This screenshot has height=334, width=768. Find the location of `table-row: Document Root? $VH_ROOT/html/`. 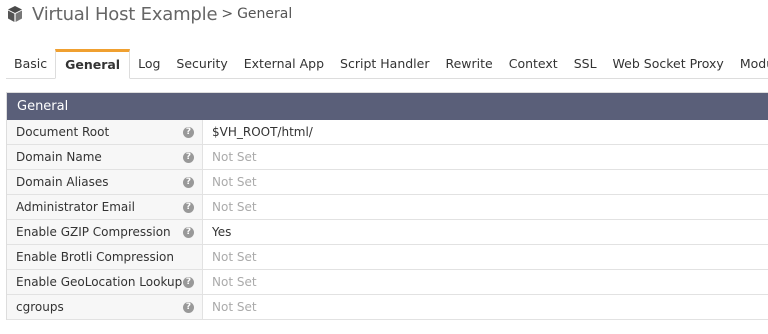

table-row: Document Root? $VH_ROOT/html/ is located at coordinates (387, 132).